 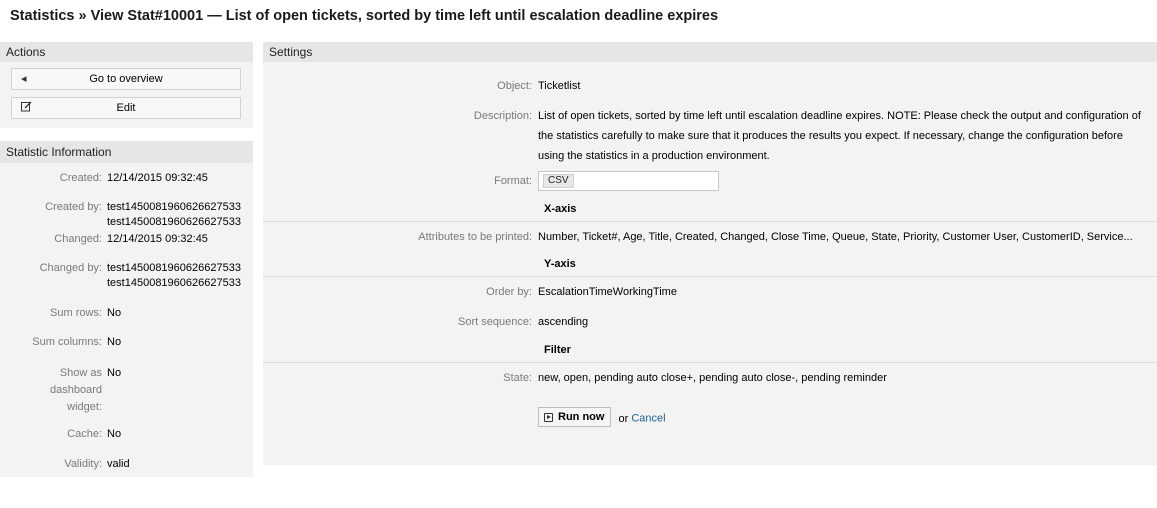 I want to click on attributes-label: Attributes to be printed:, so click(x=475, y=237).